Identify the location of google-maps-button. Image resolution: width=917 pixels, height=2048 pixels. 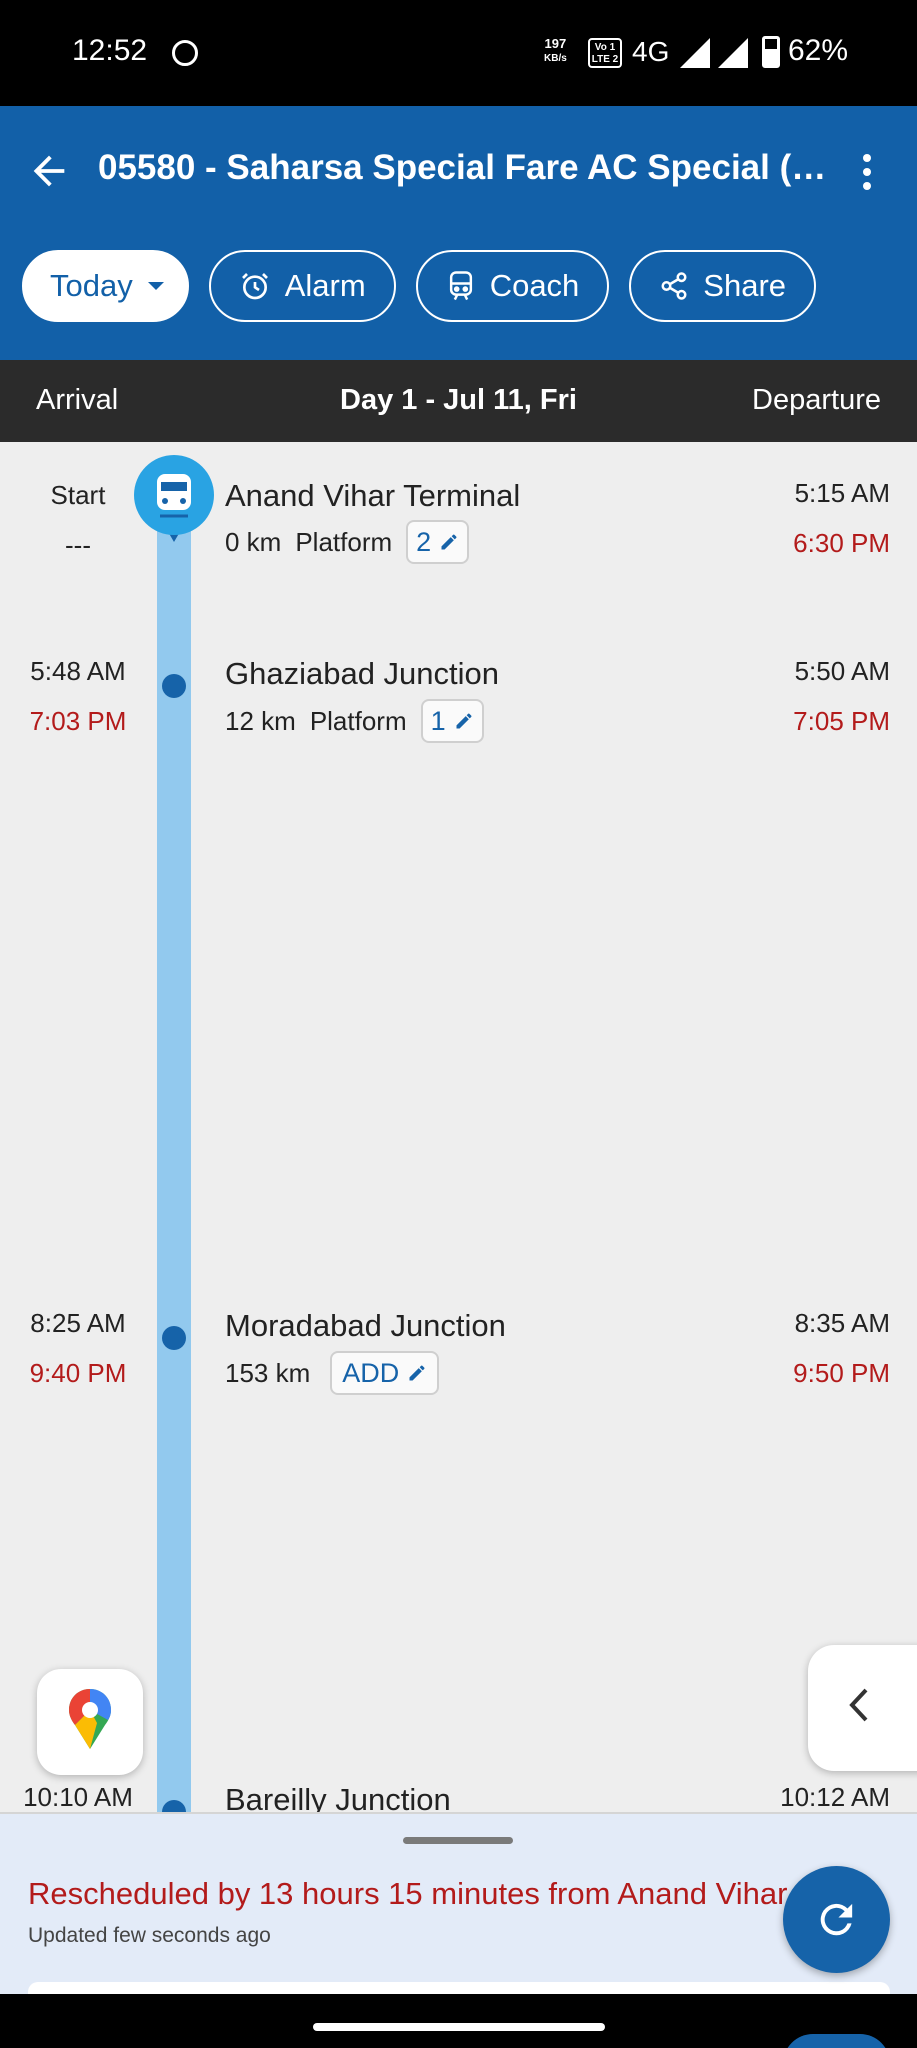
(90, 1722).